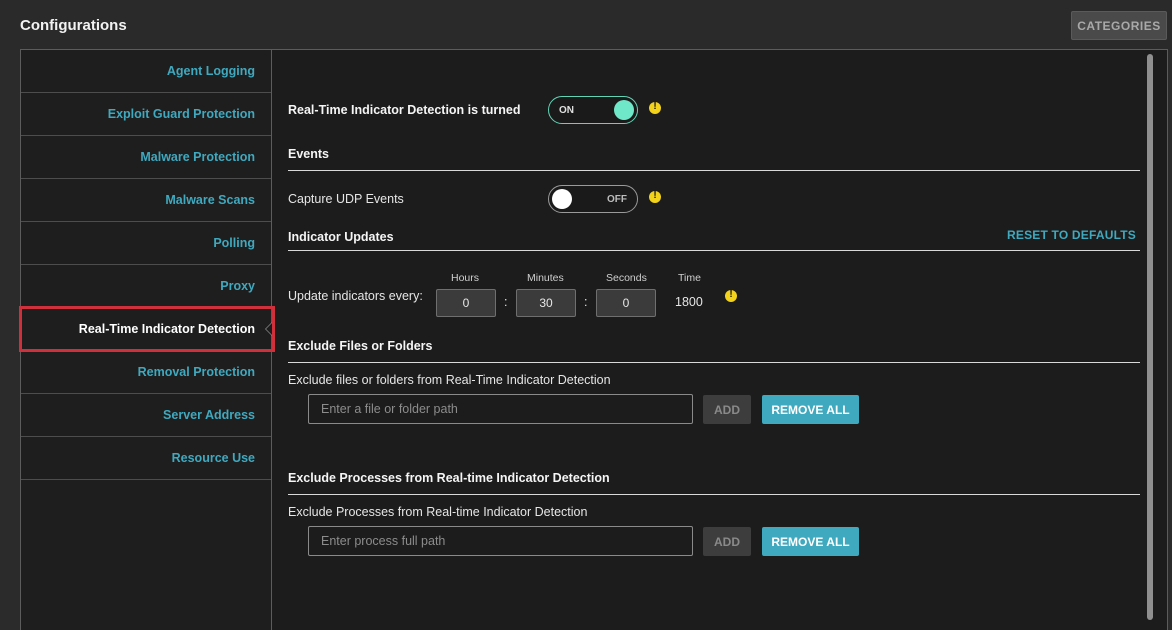  What do you see at coordinates (626, 303) in the screenshot?
I see `seconds-input: 0` at bounding box center [626, 303].